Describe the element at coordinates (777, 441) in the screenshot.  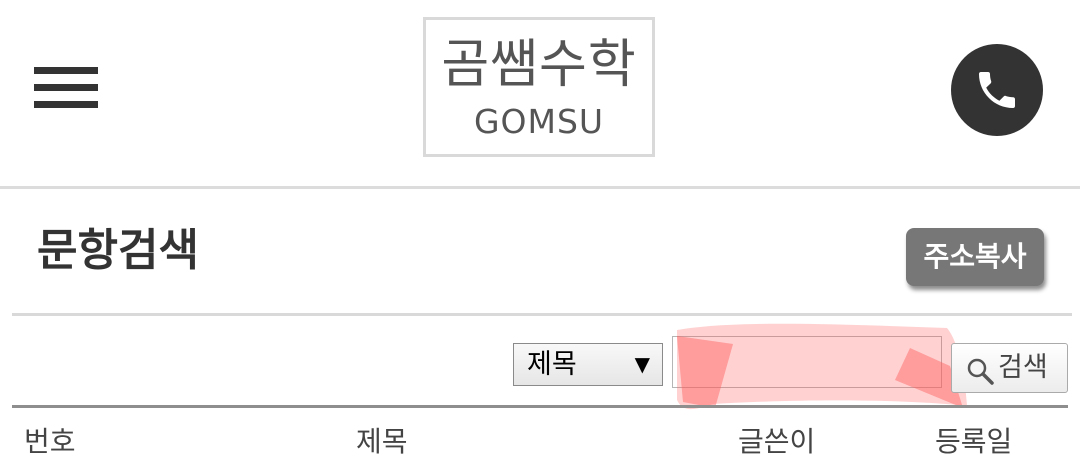
I see `column-header-author: 글쓴이` at that location.